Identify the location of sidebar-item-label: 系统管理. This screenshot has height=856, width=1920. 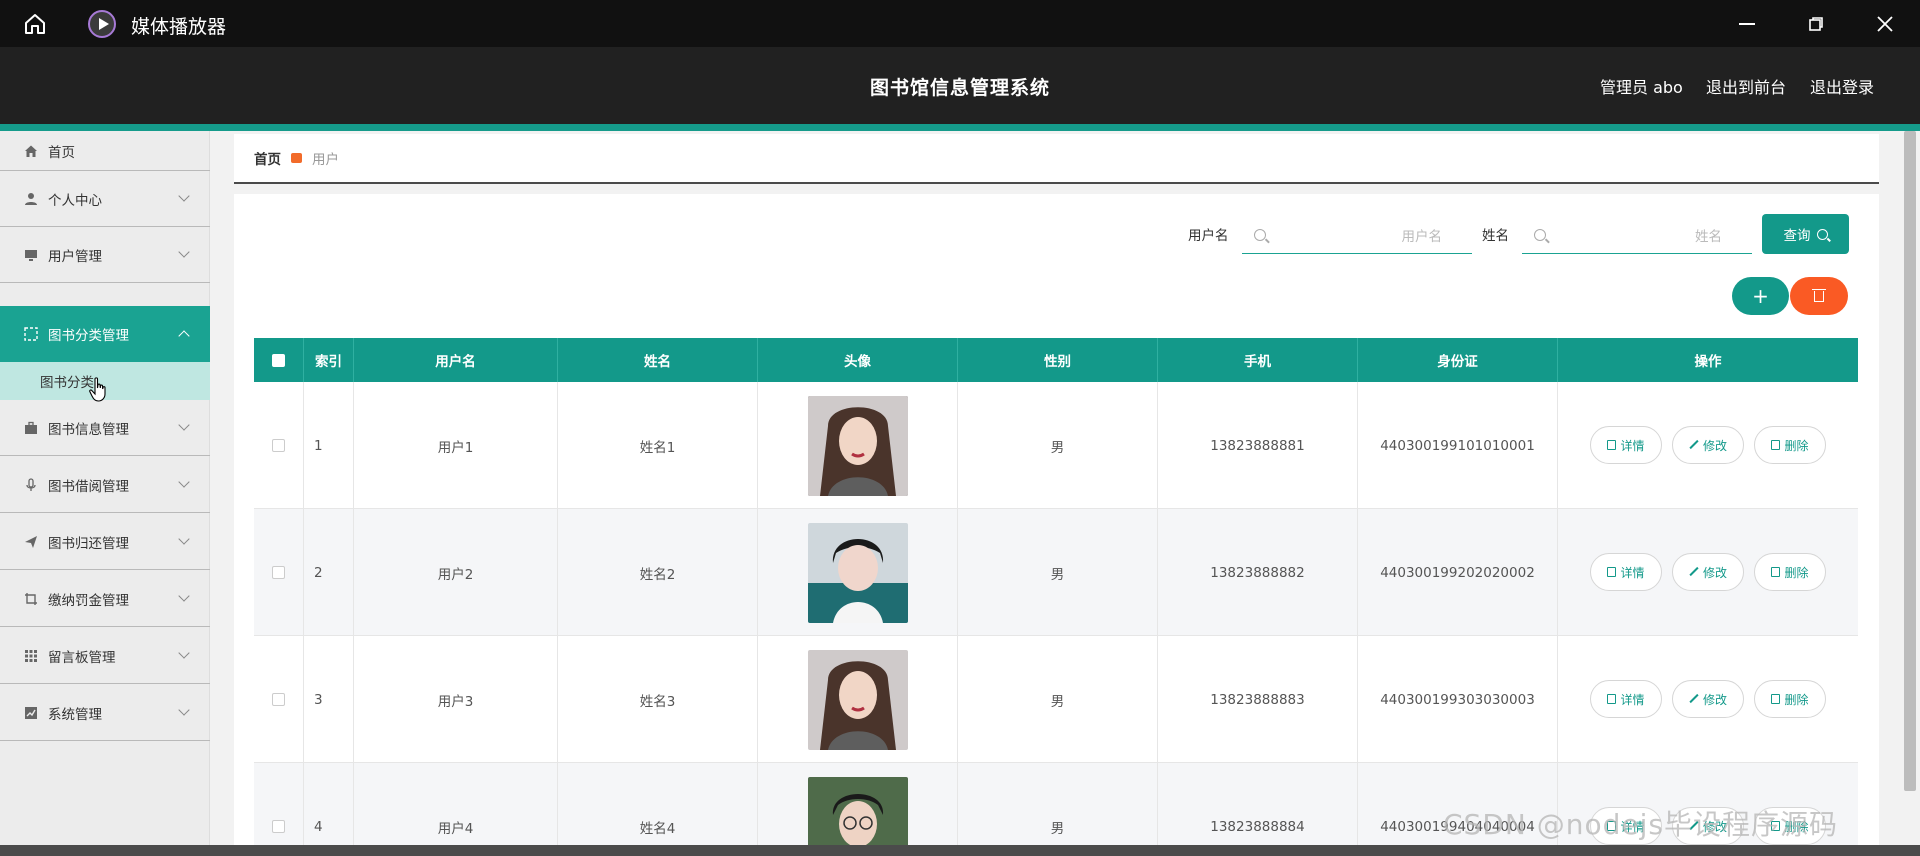
(75, 714).